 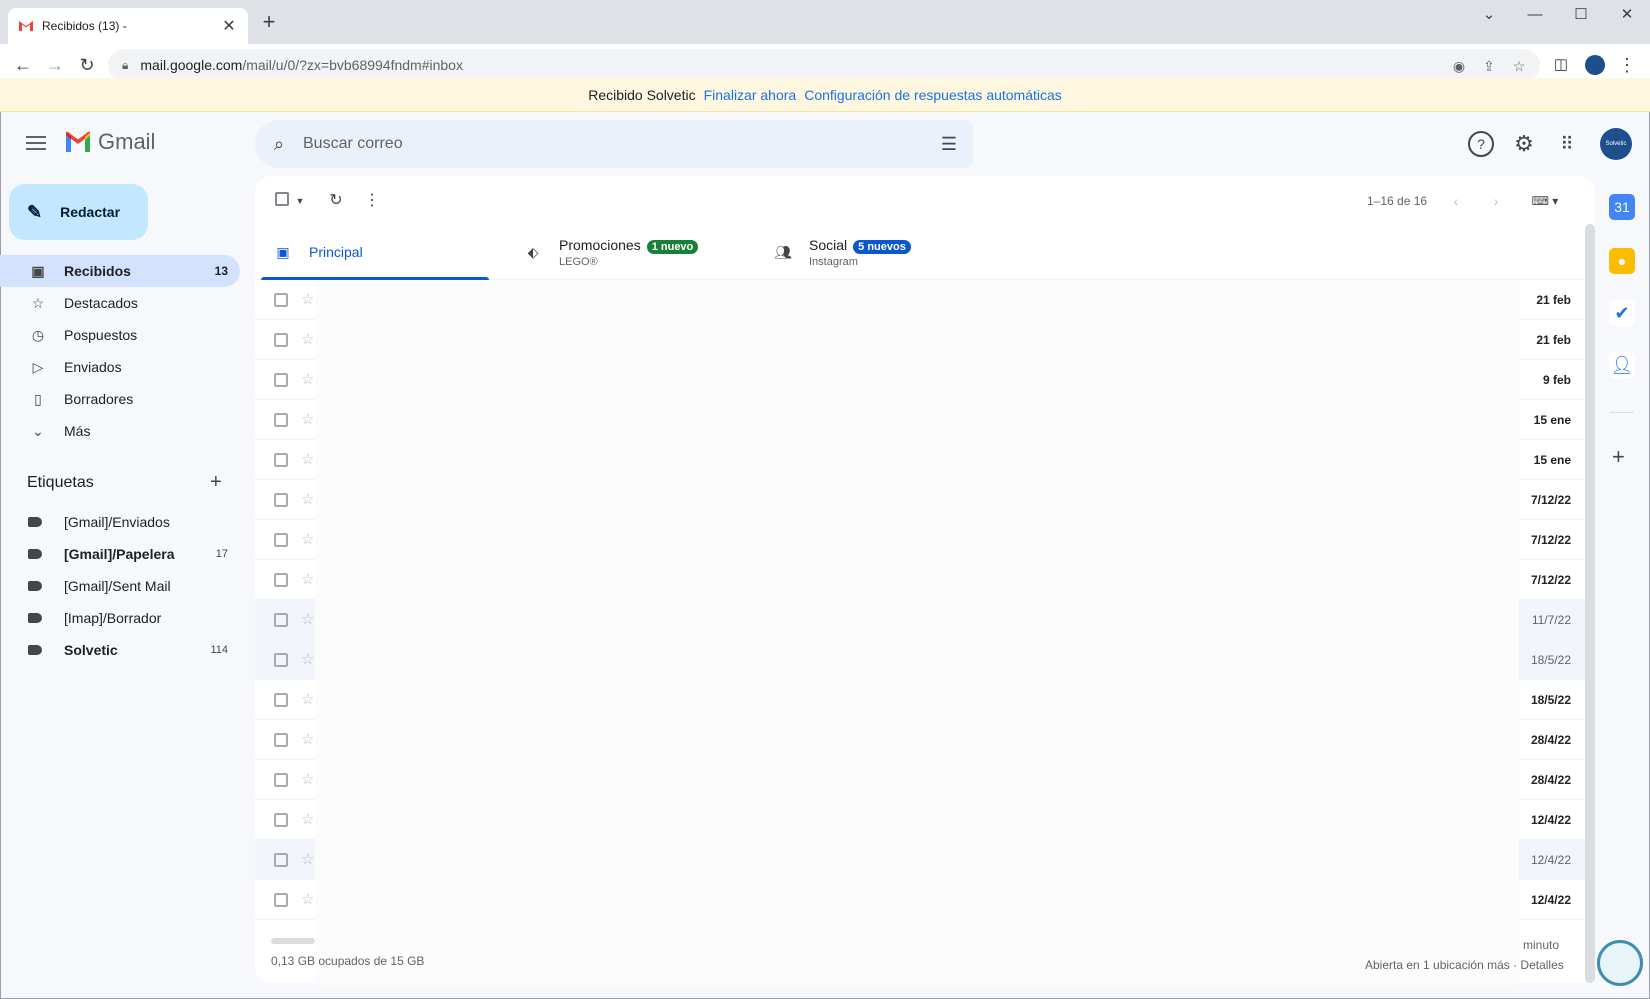 I want to click on nav-label: Destacados, so click(x=101, y=303).